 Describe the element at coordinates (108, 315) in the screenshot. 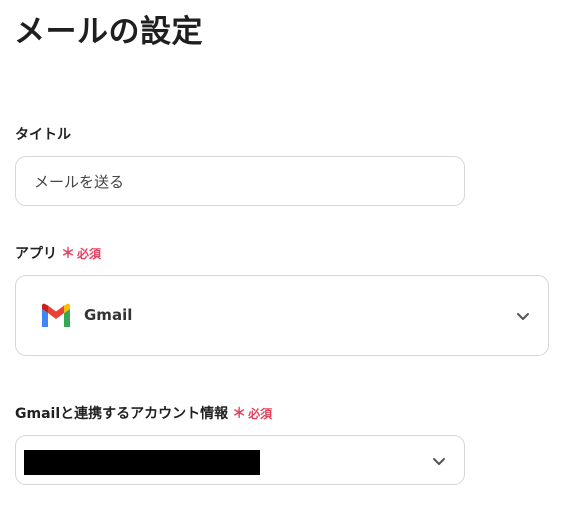

I see `selected-app-name: Gmail` at that location.